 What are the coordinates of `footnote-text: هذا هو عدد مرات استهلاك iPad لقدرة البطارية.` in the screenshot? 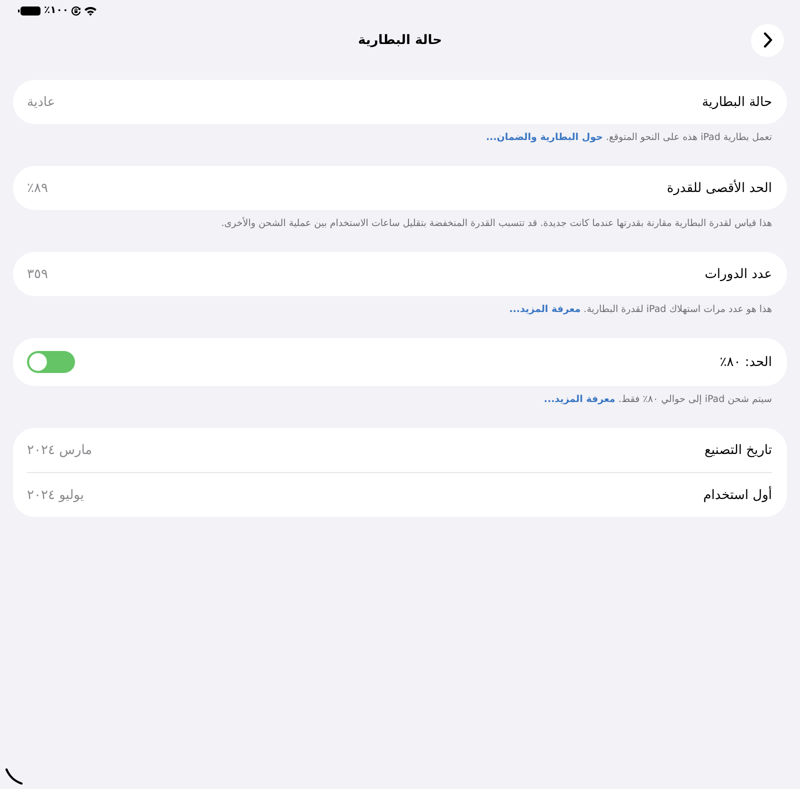 It's located at (678, 309).